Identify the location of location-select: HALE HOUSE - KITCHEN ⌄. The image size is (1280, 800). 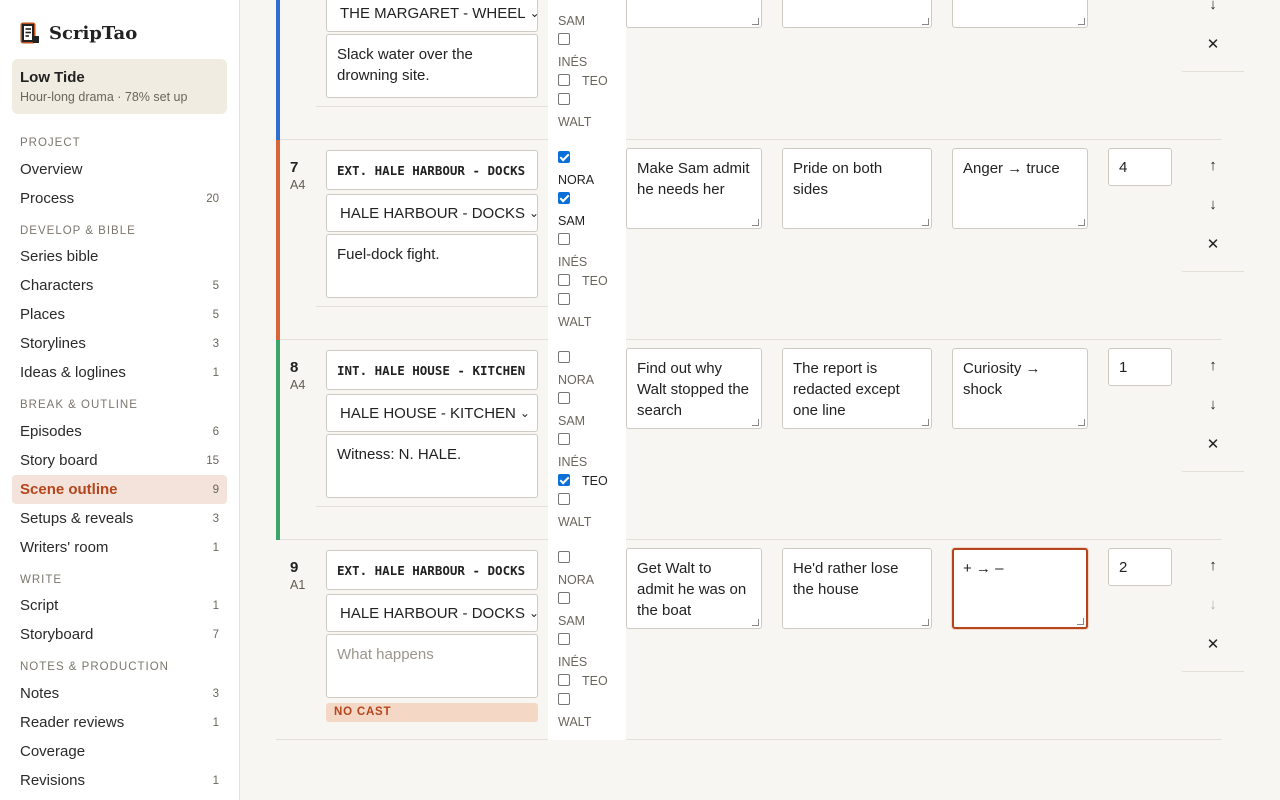
(432, 413).